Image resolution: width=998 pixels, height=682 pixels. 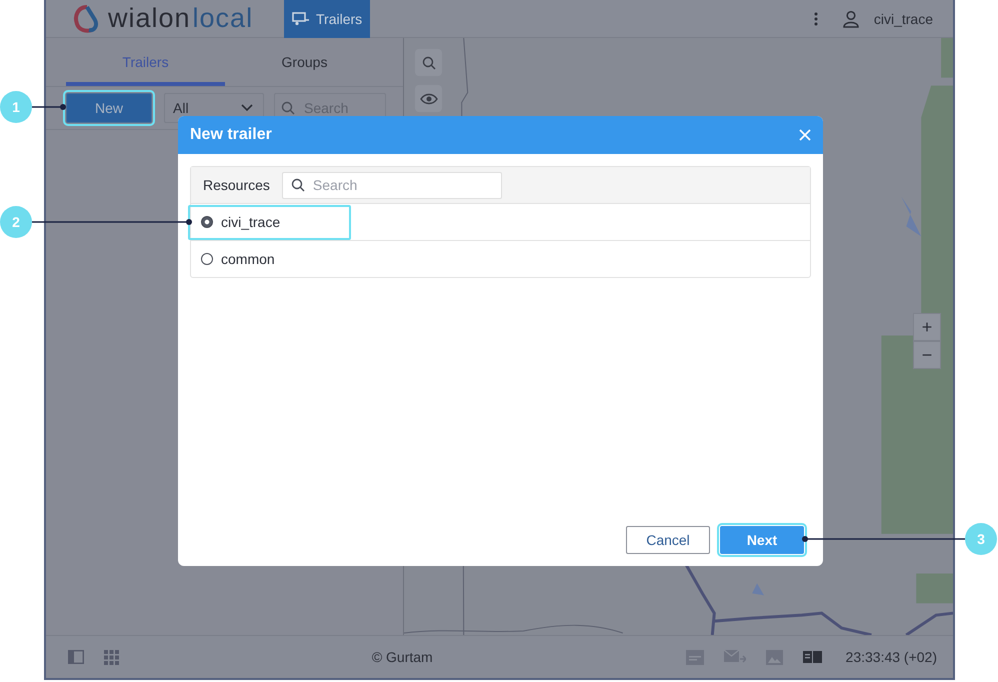 I want to click on resource-name: civi_trace, so click(x=250, y=222).